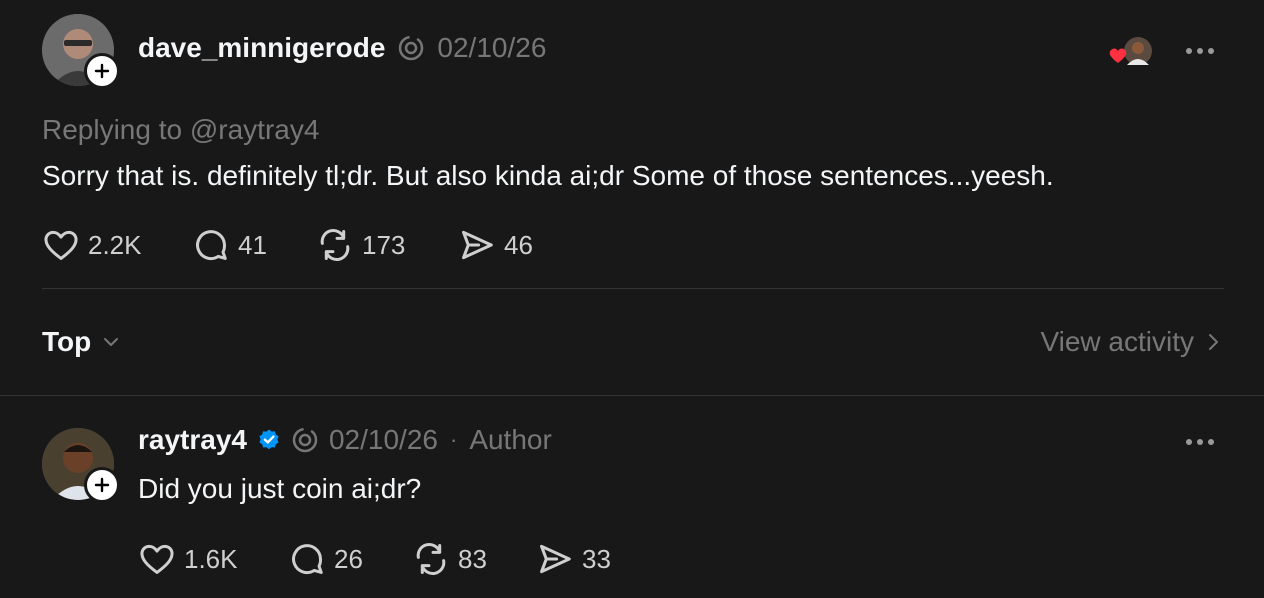  Describe the element at coordinates (1117, 341) in the screenshot. I see `view-activity-label: View activity` at that location.